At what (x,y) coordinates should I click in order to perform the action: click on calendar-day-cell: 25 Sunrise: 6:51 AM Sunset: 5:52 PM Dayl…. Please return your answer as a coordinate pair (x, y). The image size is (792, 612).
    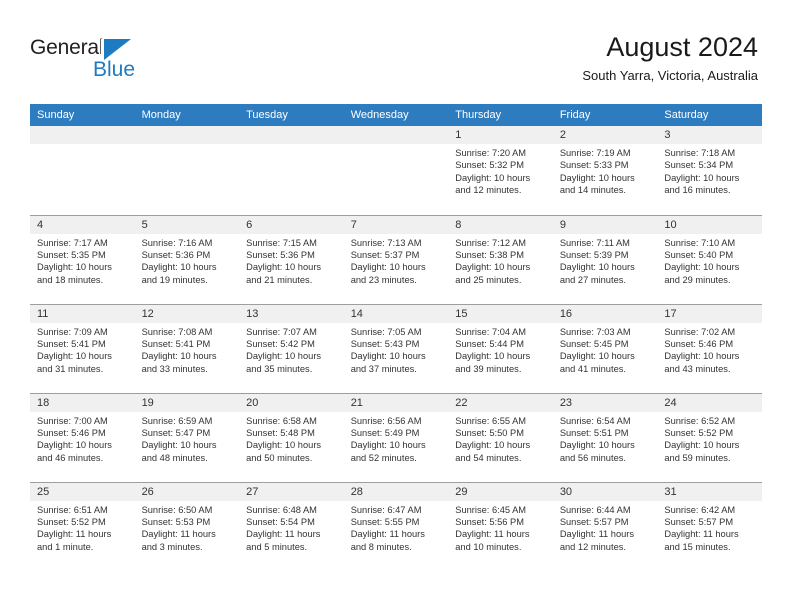
    Looking at the image, I should click on (82, 526).